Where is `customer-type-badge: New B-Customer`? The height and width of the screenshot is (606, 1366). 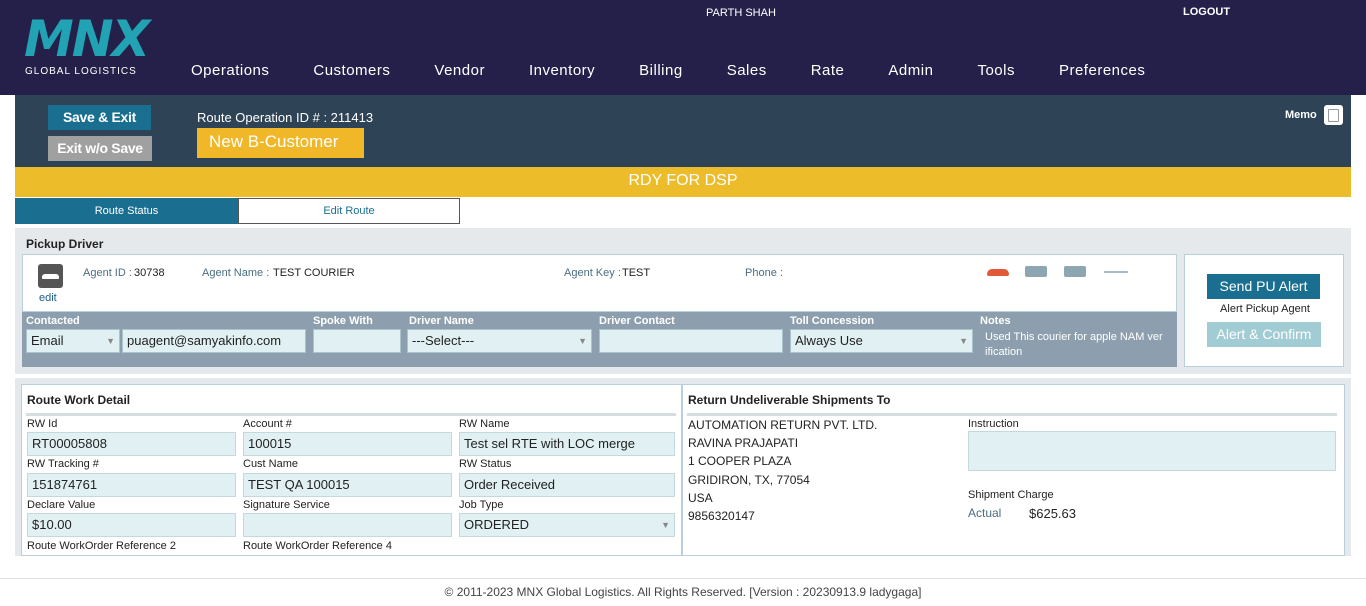
customer-type-badge: New B-Customer is located at coordinates (280, 143).